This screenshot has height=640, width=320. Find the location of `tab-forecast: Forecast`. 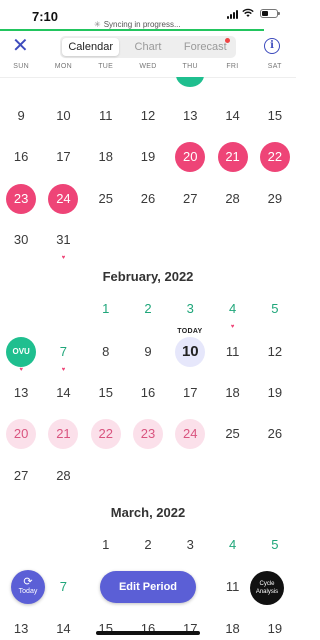

tab-forecast: Forecast is located at coordinates (205, 47).